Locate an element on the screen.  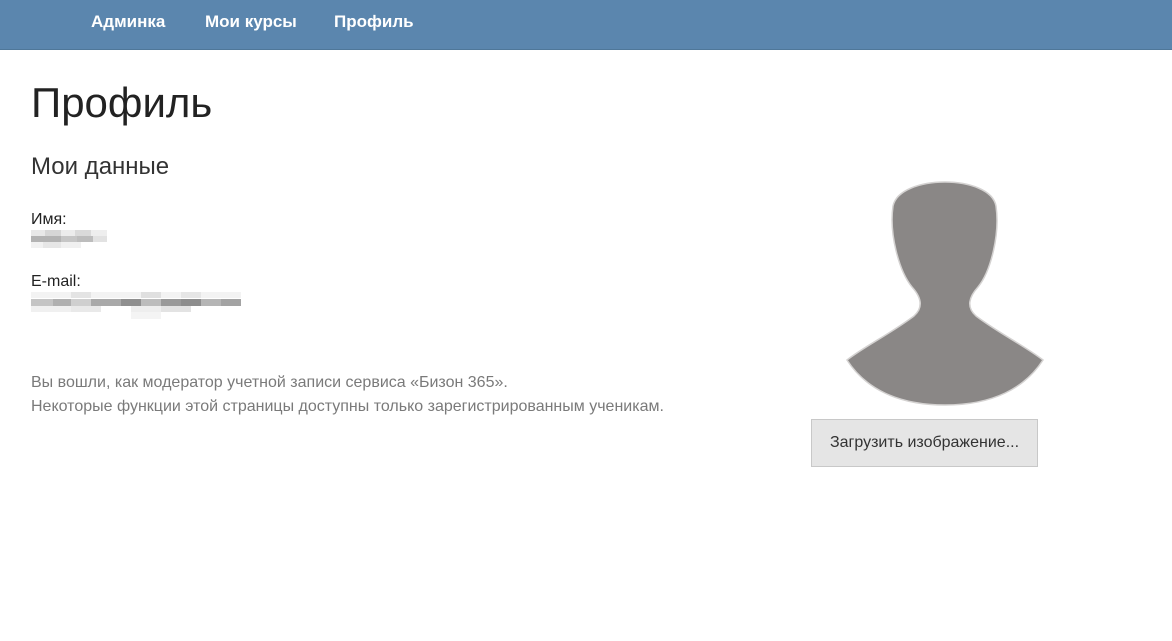
page-title: Профиль is located at coordinates (122, 102).